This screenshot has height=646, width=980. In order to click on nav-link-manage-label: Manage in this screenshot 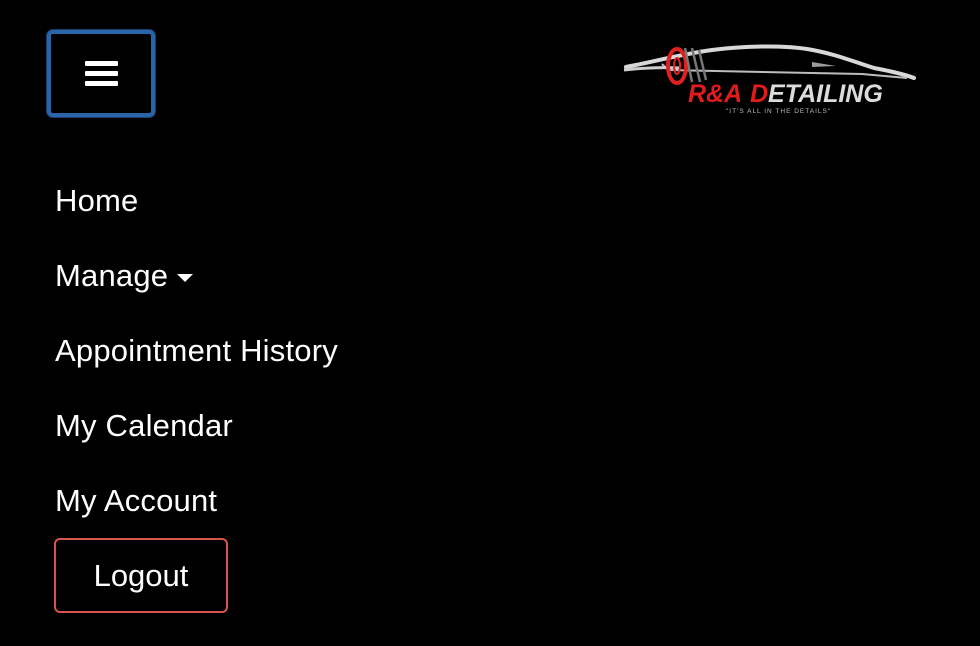, I will do `click(112, 275)`.